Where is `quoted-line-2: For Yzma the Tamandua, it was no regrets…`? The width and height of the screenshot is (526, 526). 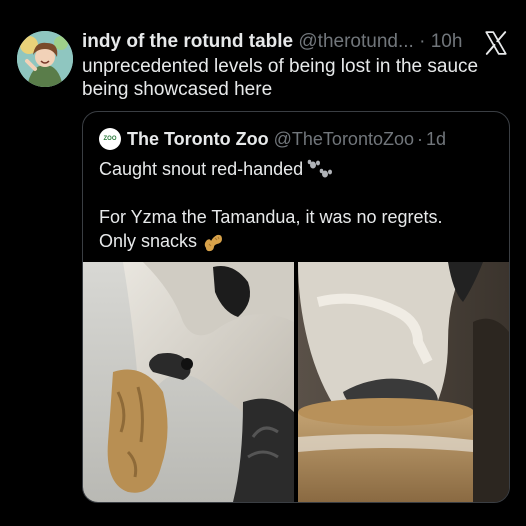
quoted-line-2: For Yzma the Tamandua, it was no regrets… is located at coordinates (271, 217).